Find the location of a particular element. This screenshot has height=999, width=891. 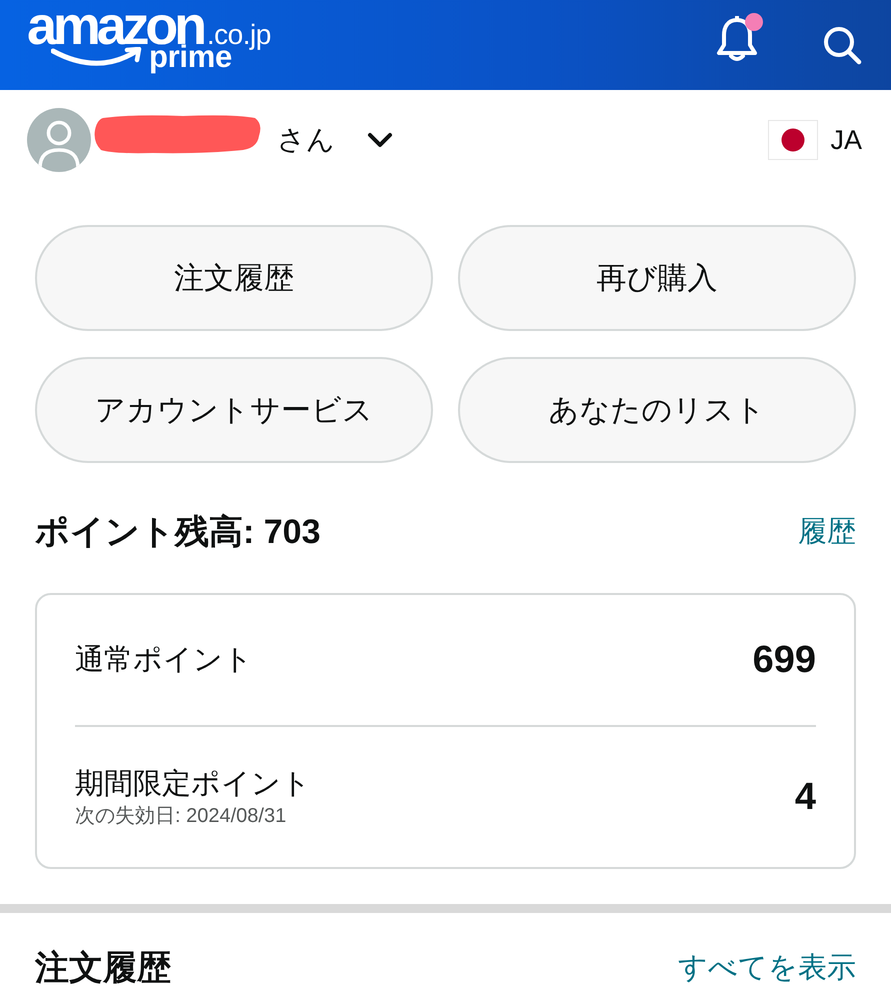

expiry-date-note: 次の失効日: 2024/08/31 is located at coordinates (181, 816).